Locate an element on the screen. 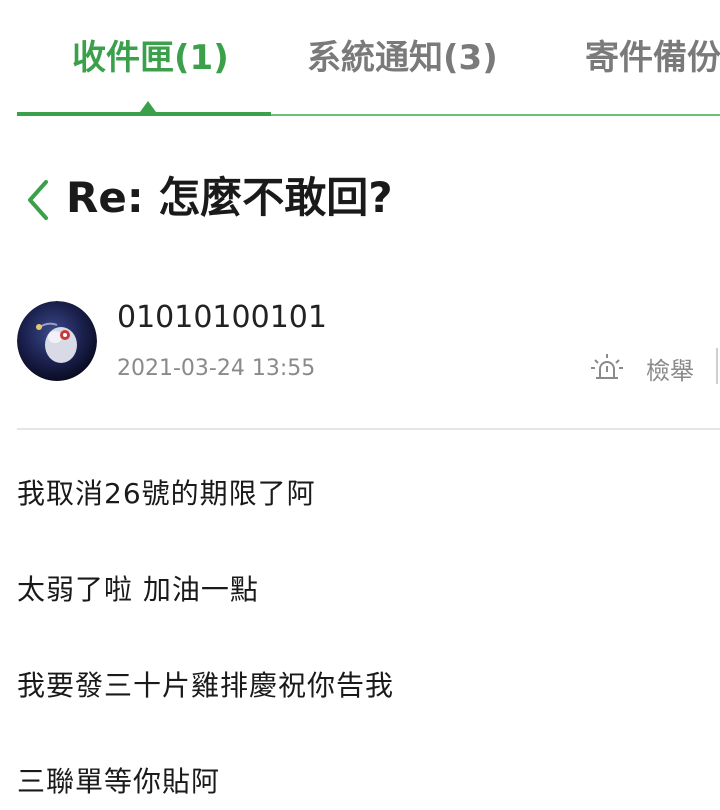 The width and height of the screenshot is (720, 810). tab-inbox: 收件匣(1) is located at coordinates (150, 58).